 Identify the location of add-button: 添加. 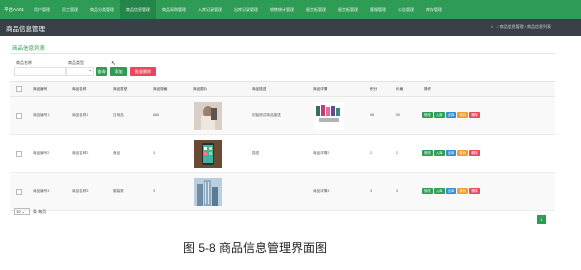
(118, 71).